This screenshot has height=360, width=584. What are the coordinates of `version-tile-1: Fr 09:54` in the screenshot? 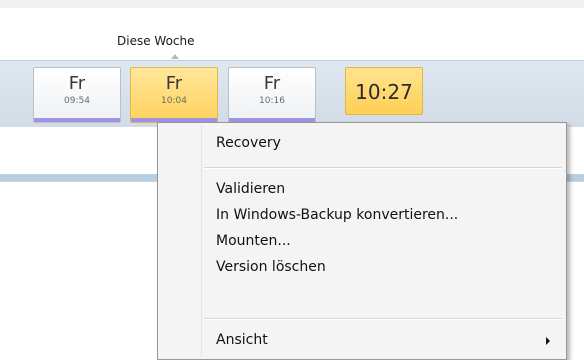 It's located at (77, 95).